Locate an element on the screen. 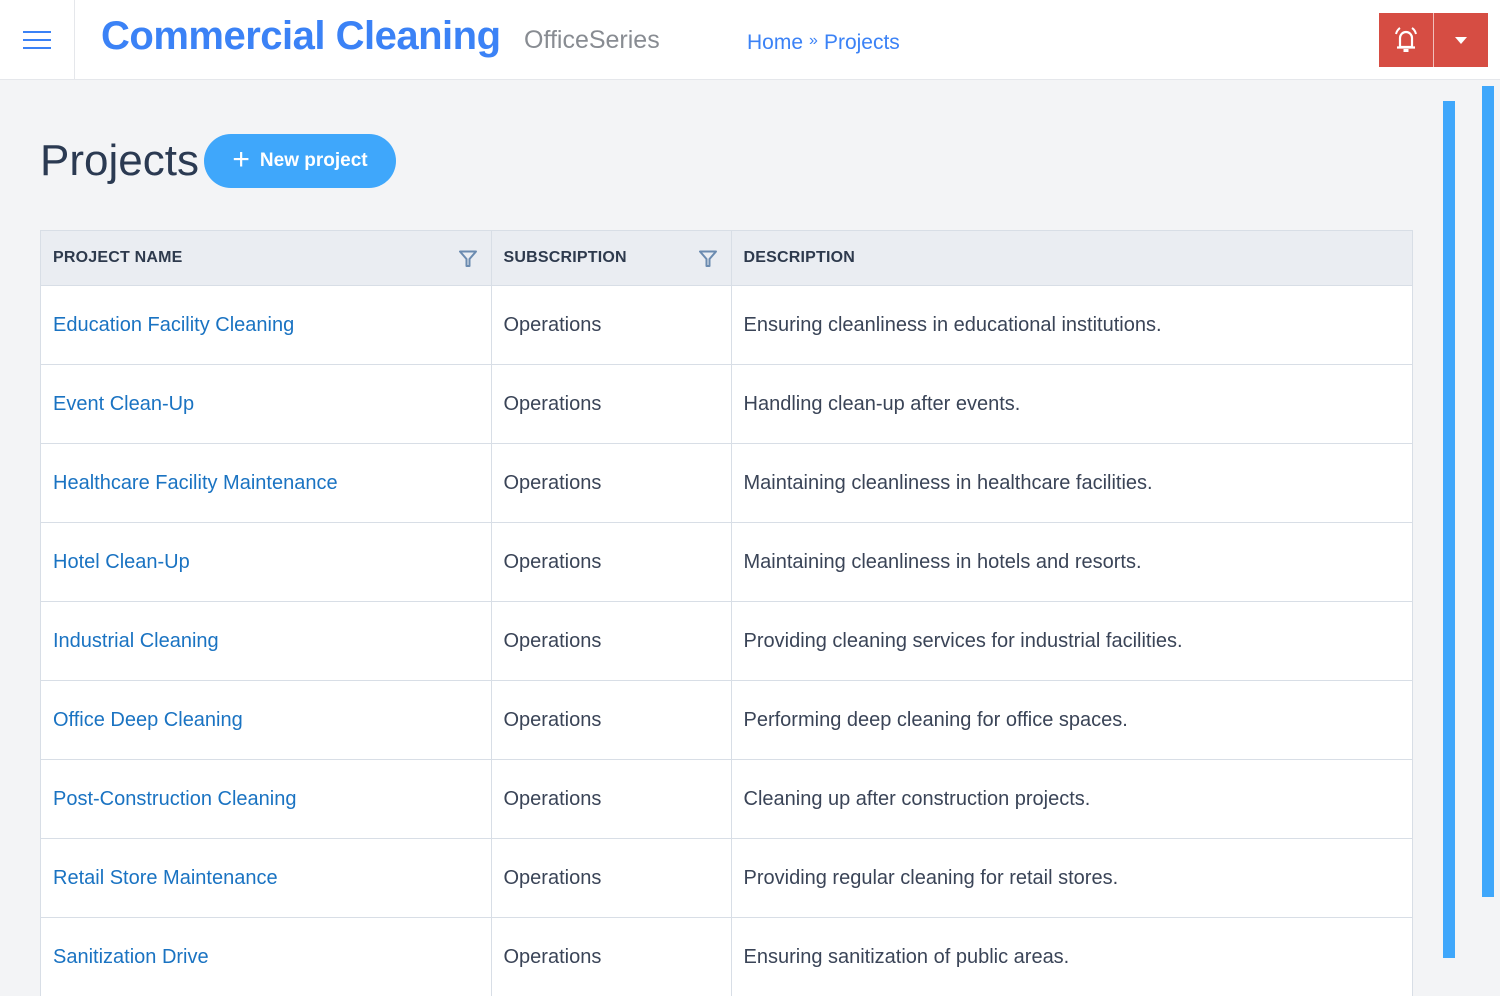 The width and height of the screenshot is (1500, 996). cell-project-name: Healthcare Facility Maintenance is located at coordinates (266, 483).